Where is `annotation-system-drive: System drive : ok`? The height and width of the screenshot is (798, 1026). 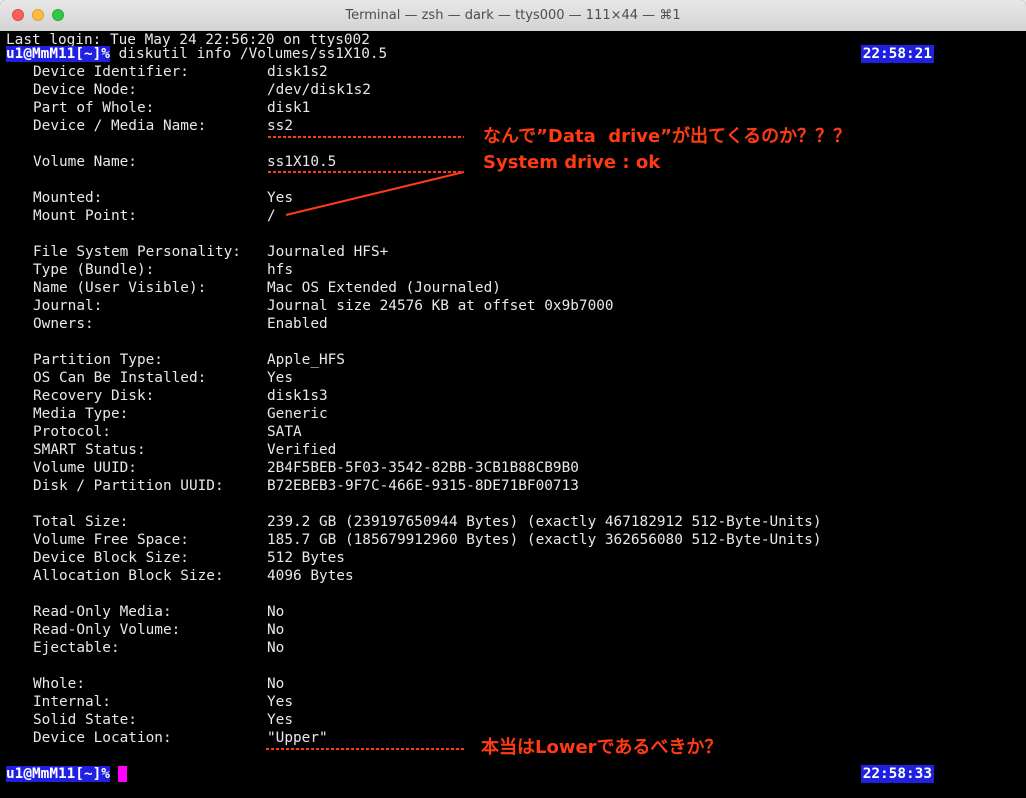
annotation-system-drive: System drive : ok is located at coordinates (572, 162).